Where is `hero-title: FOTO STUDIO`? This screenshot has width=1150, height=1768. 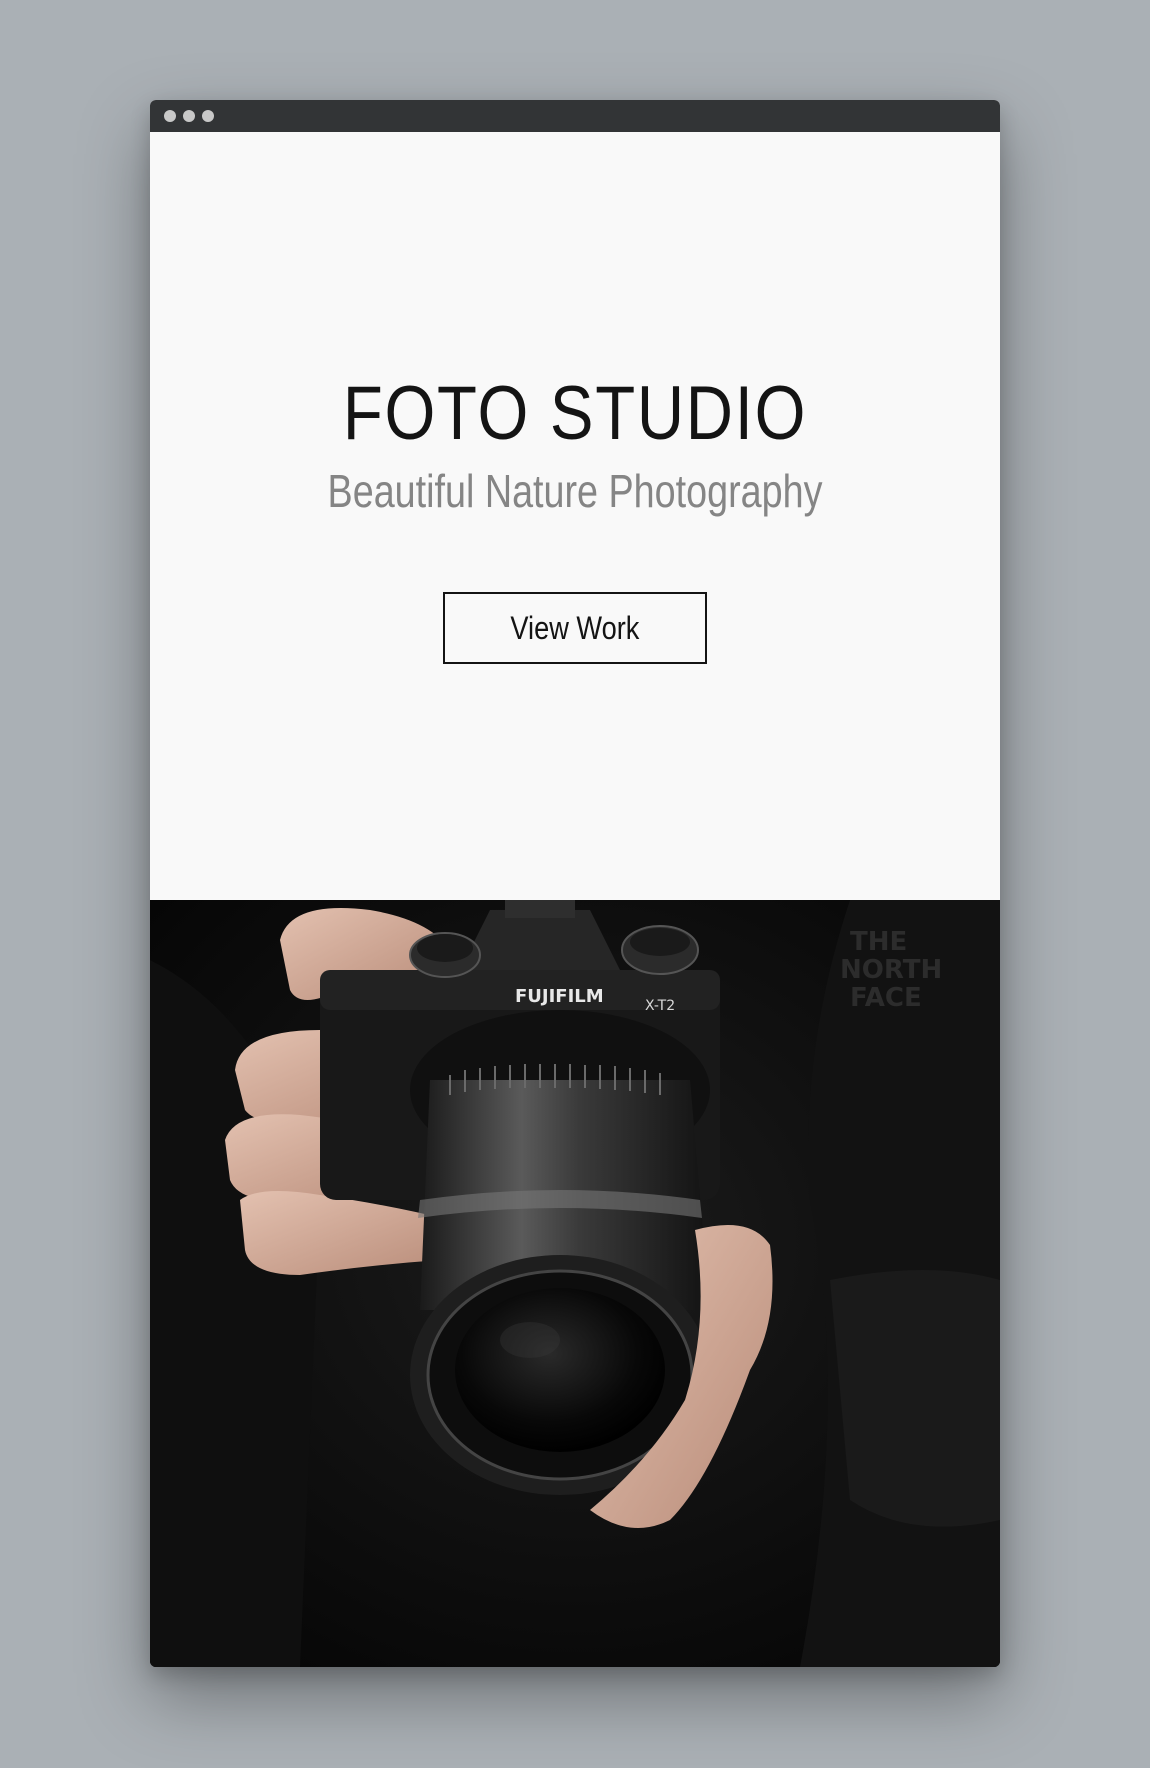 hero-title: FOTO STUDIO is located at coordinates (575, 413).